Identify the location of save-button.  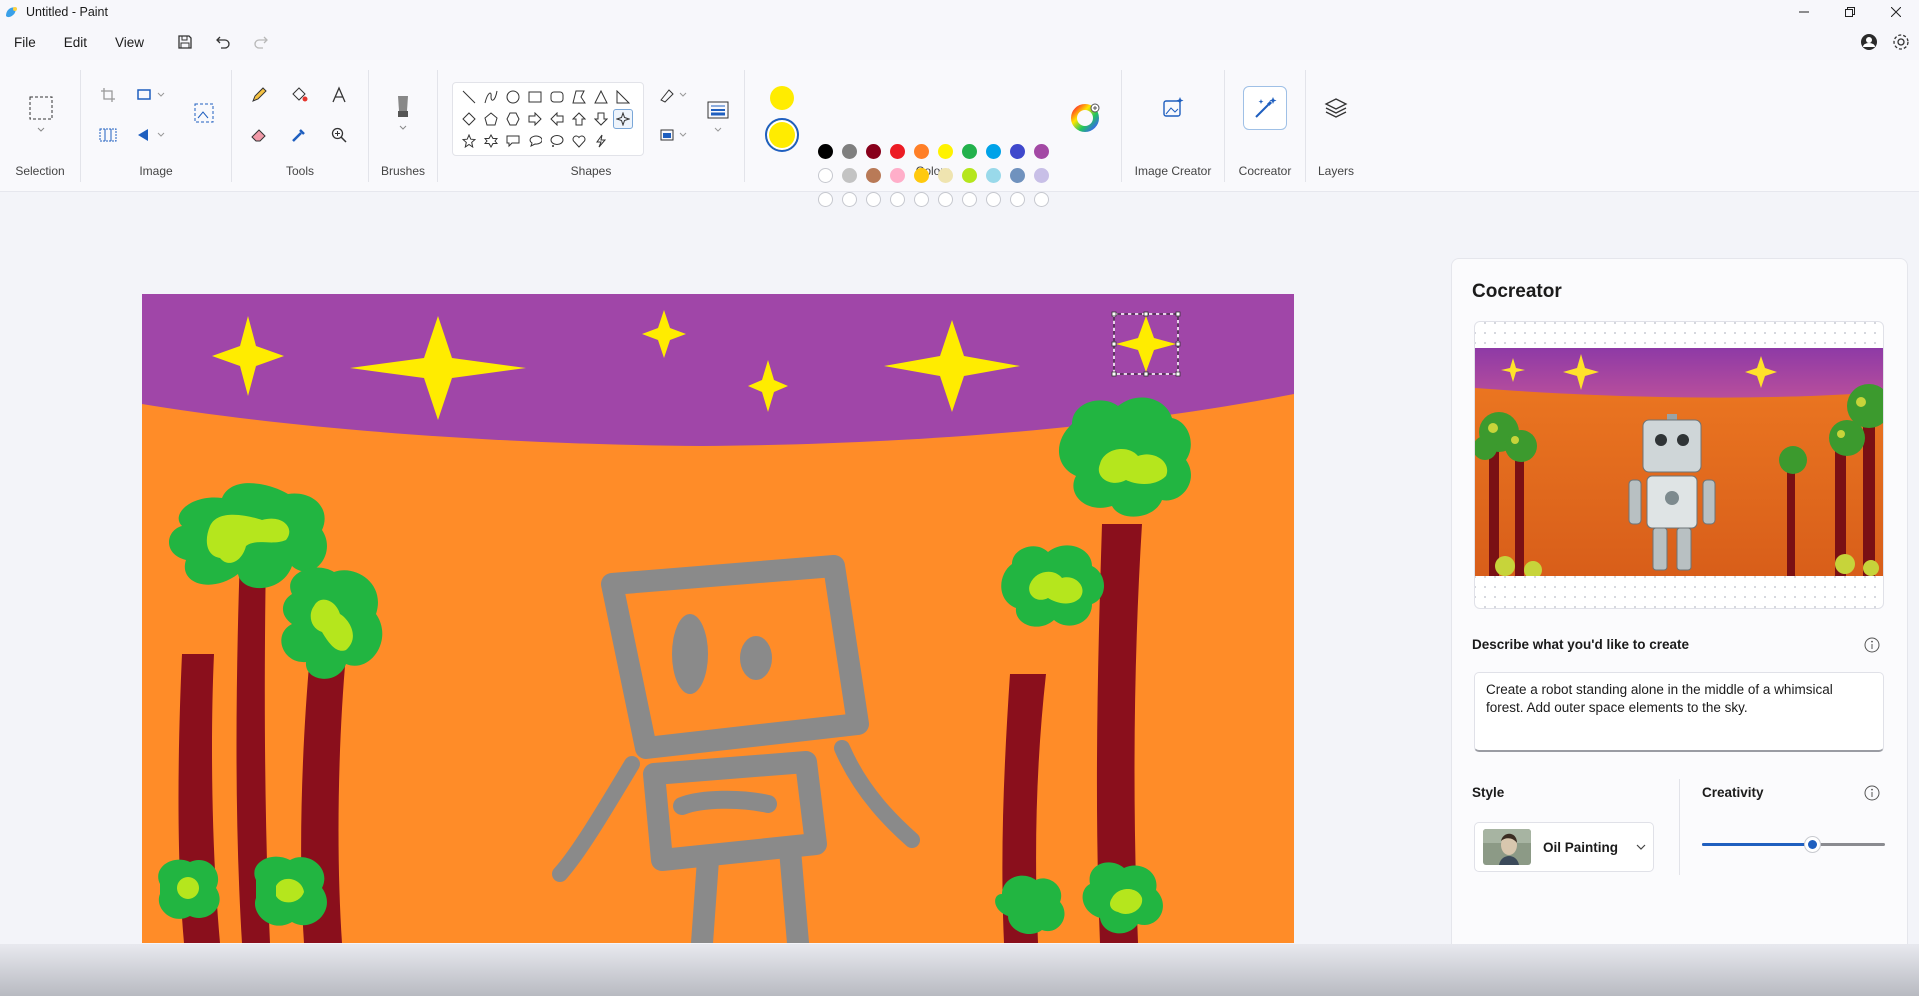
(185, 42).